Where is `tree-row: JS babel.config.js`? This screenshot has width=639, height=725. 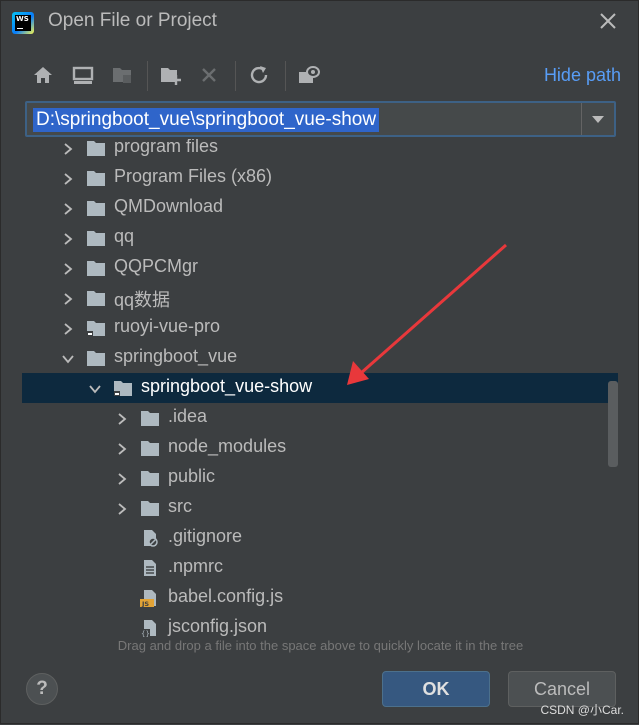 tree-row: JS babel.config.js is located at coordinates (320, 598).